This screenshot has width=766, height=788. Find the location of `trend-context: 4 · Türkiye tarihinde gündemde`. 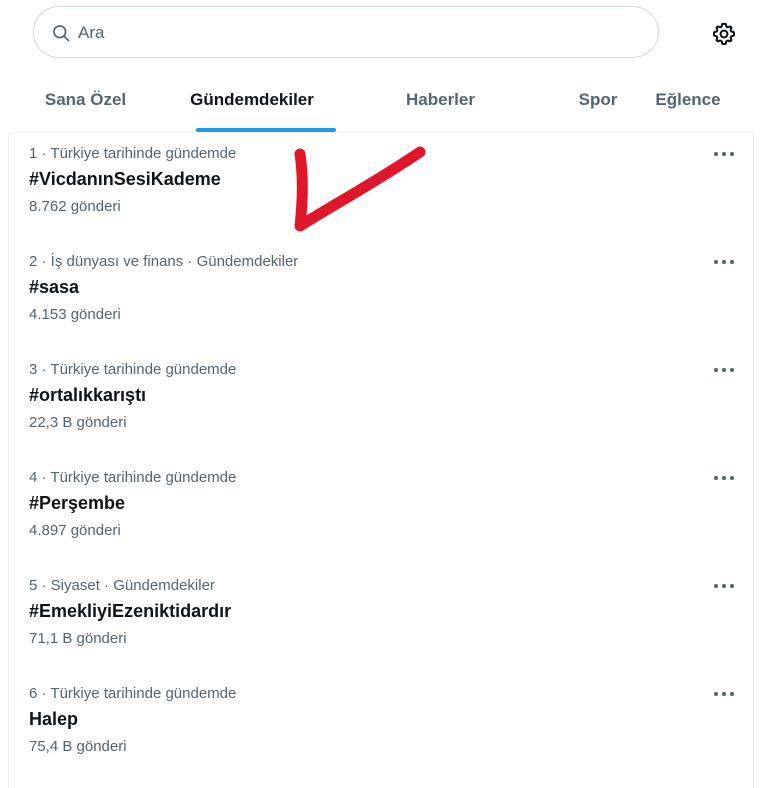

trend-context: 4 · Türkiye tarihinde gündemde is located at coordinates (133, 477).